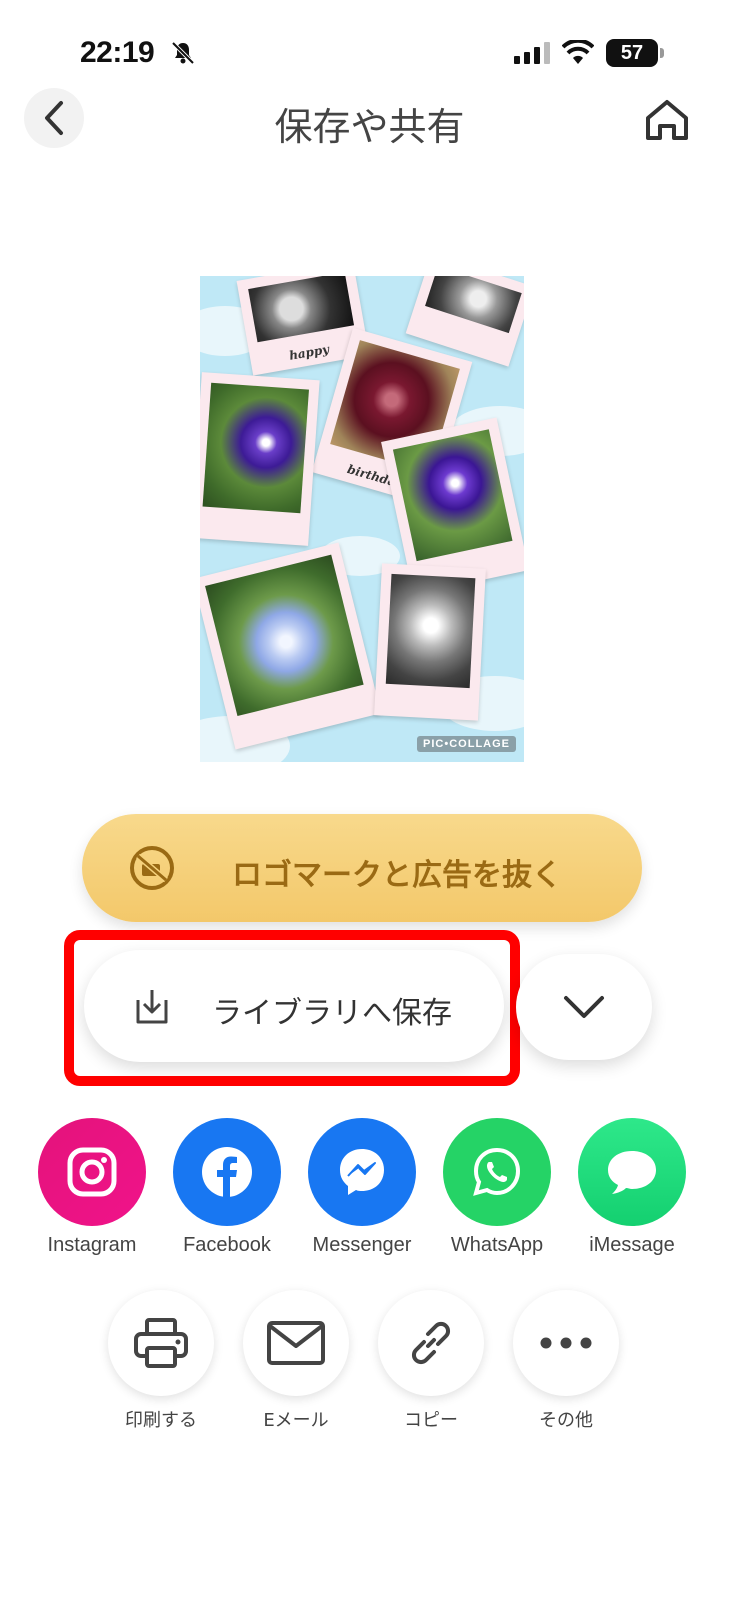  Describe the element at coordinates (362, 1172) in the screenshot. I see `messenger-icon` at that location.